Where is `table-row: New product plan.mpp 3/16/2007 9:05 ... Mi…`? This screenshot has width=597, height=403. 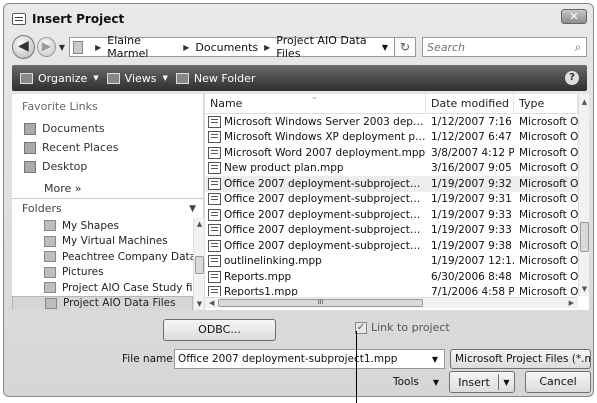
table-row: New product plan.mpp 3/16/2007 9:05 ... Mi… is located at coordinates (391, 169).